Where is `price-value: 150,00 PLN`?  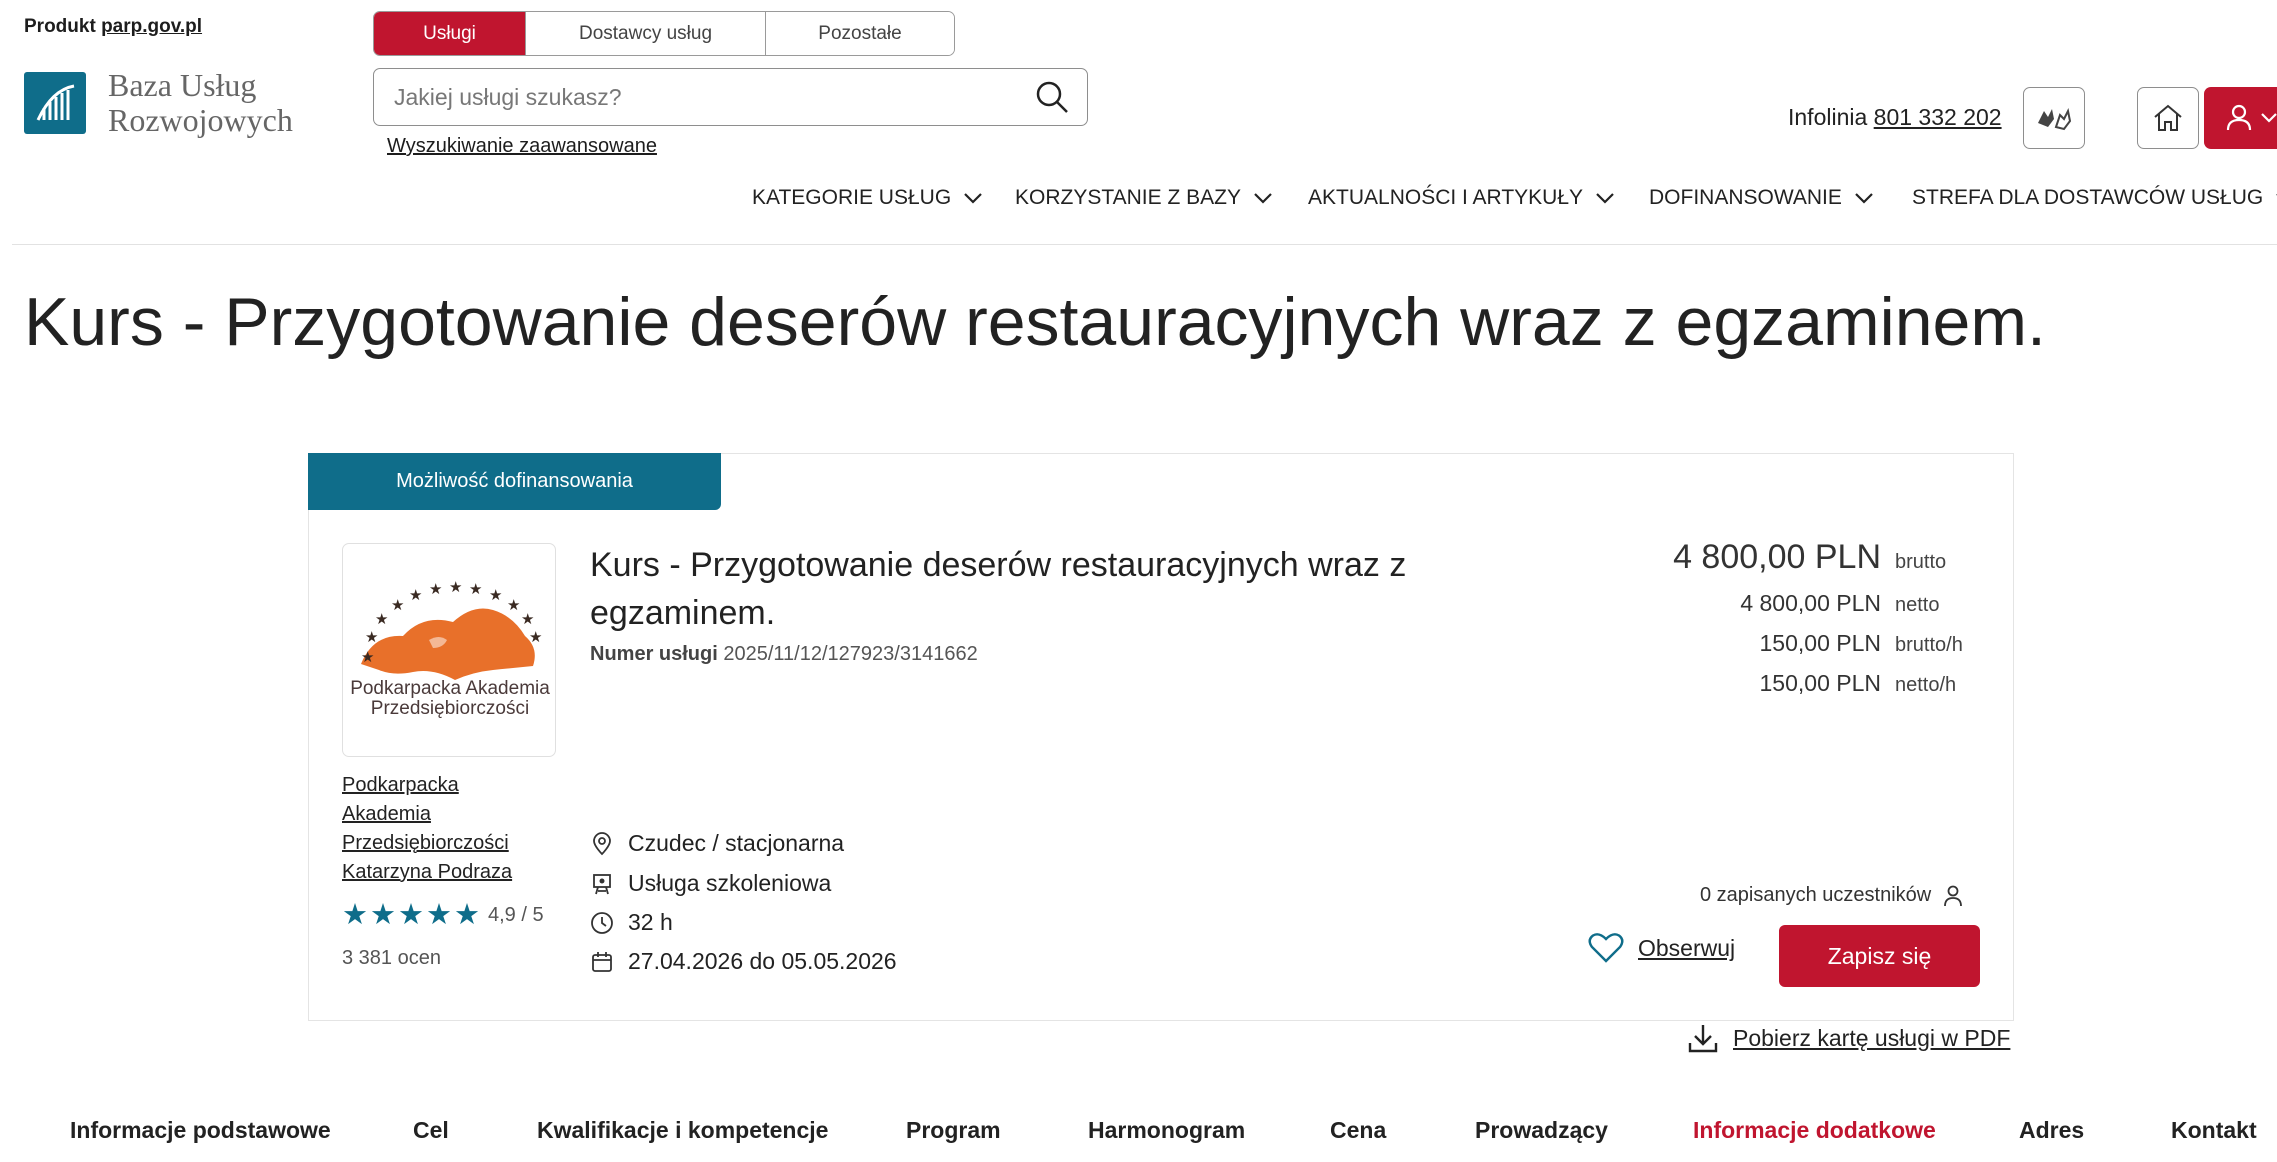 price-value: 150,00 PLN is located at coordinates (1820, 643).